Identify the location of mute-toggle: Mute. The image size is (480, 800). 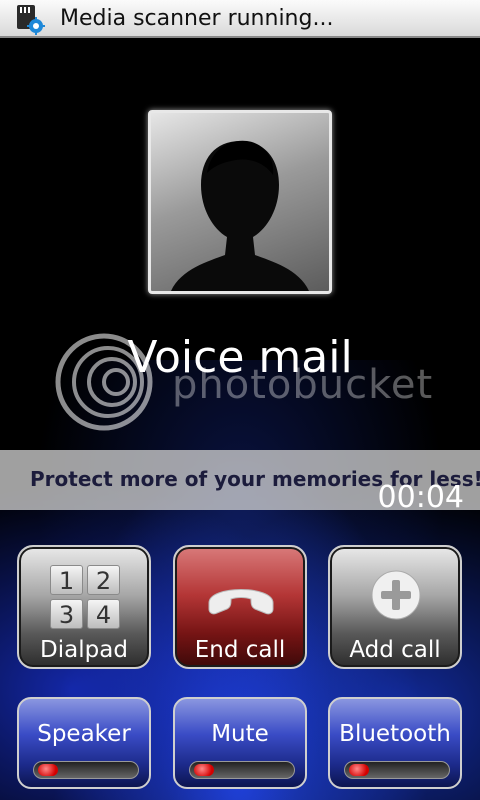
(240, 743).